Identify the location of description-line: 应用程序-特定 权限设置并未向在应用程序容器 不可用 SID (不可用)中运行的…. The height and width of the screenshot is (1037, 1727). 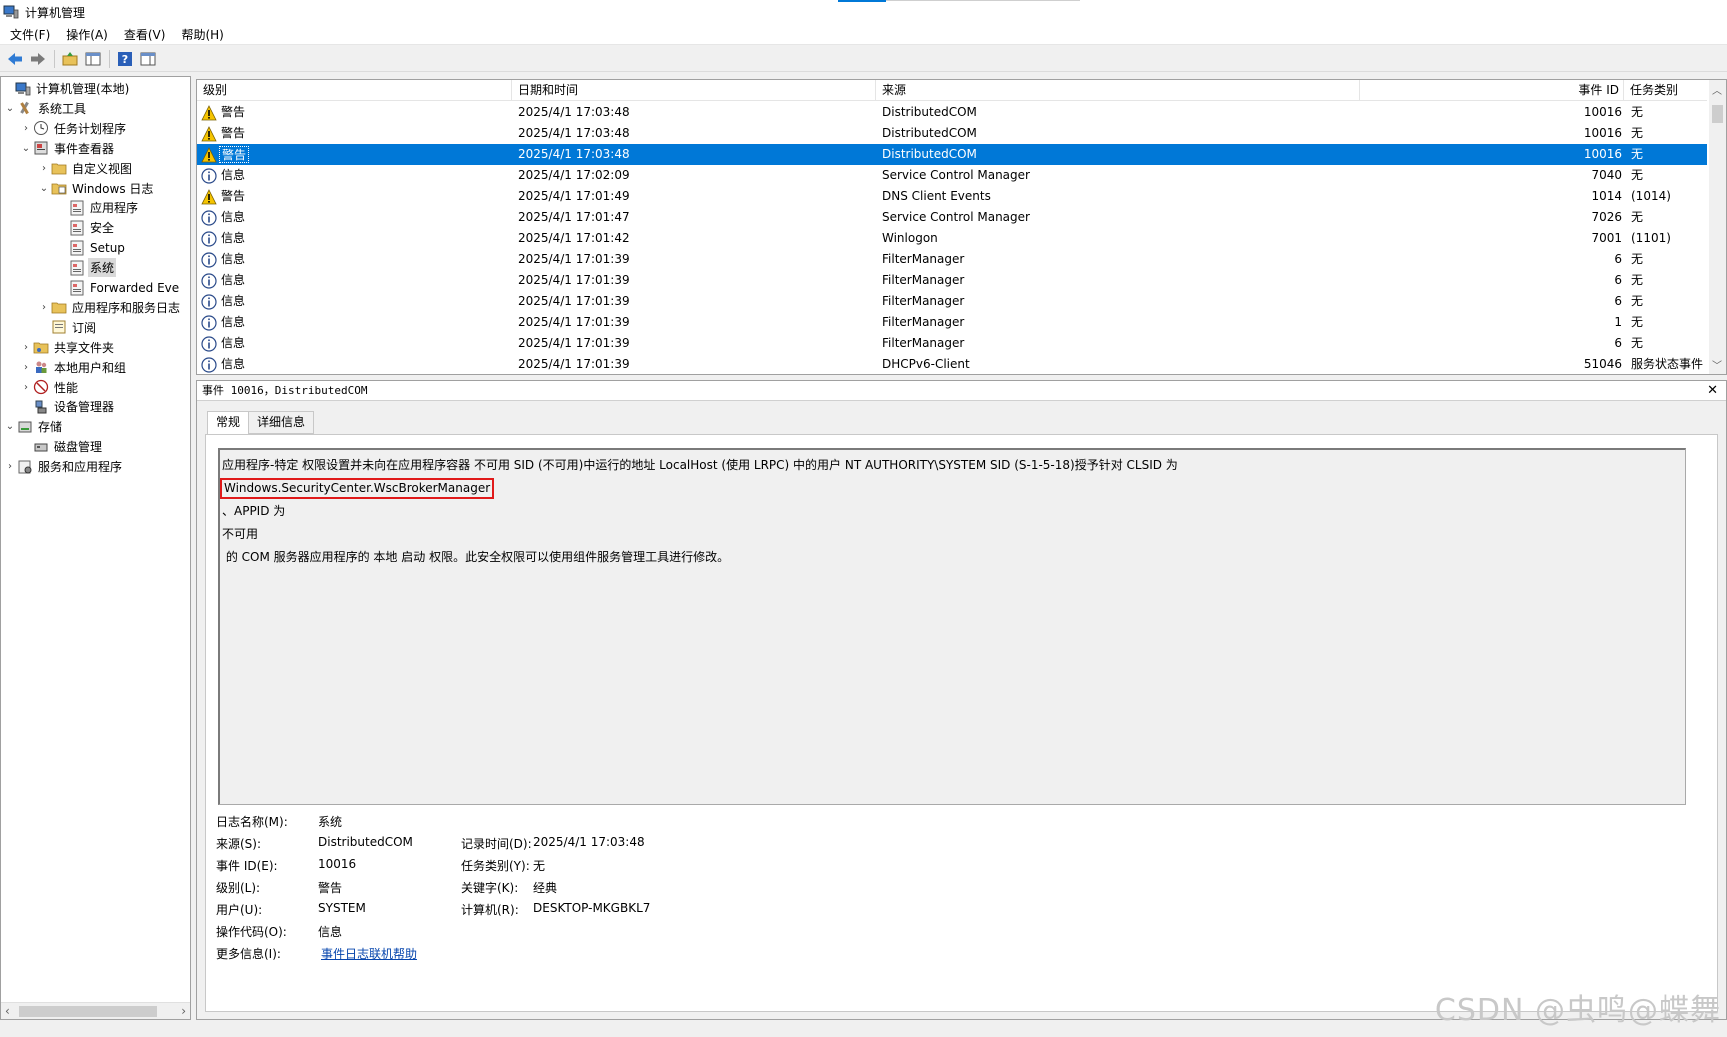
(700, 465).